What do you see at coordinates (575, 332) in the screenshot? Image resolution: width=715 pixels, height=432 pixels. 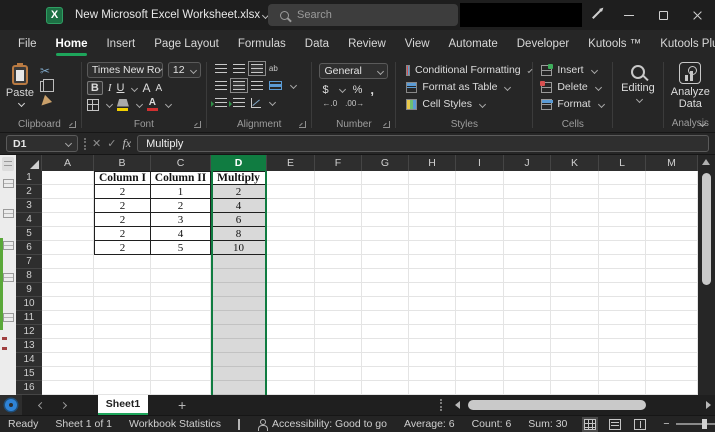 I see `cell-K12` at bounding box center [575, 332].